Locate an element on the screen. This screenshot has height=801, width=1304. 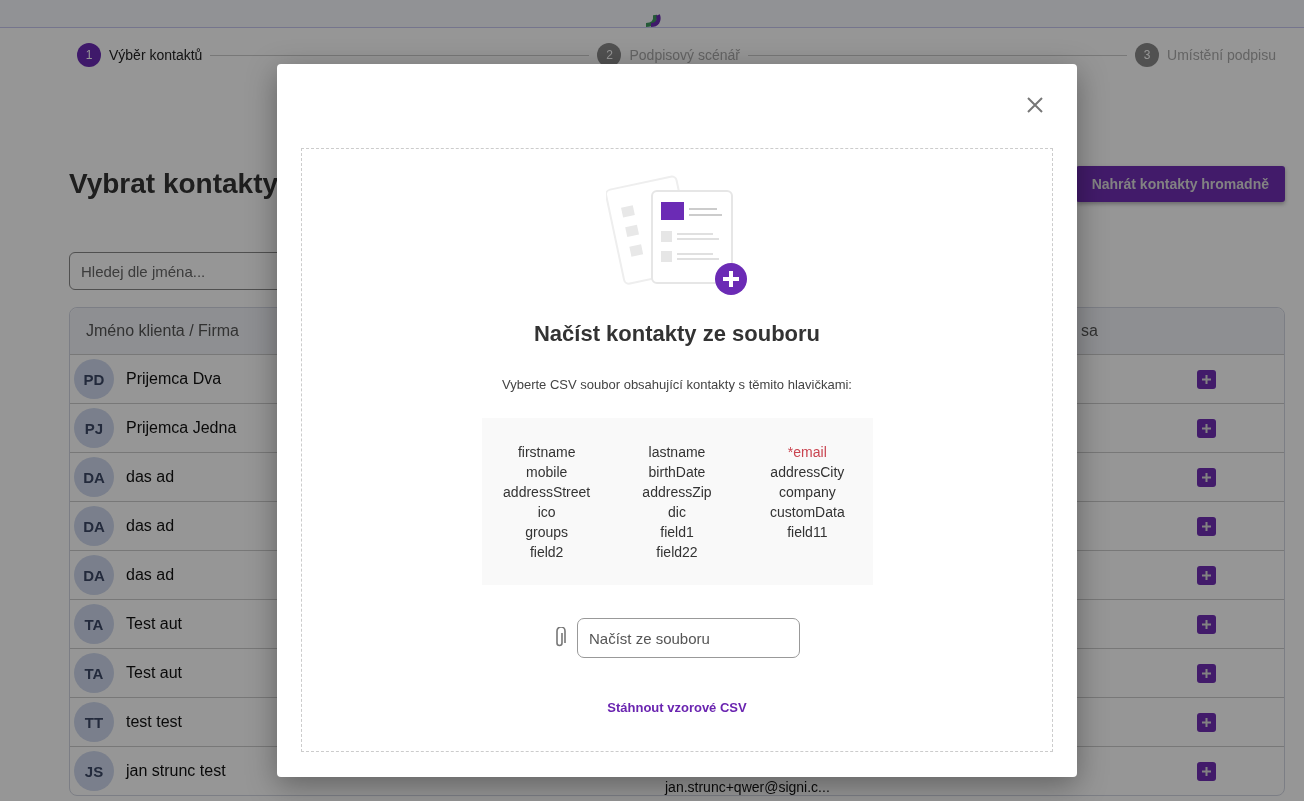
dialog-title: Načíst kontakty ze souboru is located at coordinates (677, 334).